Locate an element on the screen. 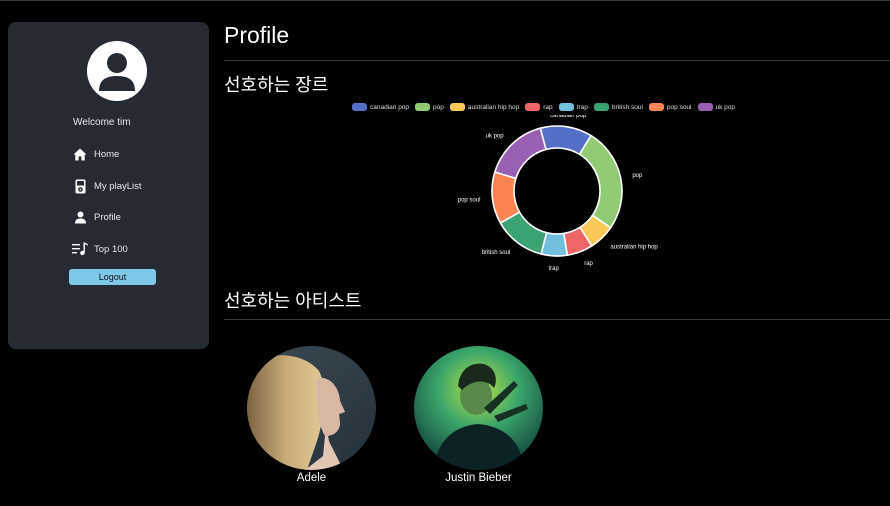  legend-item: british soul is located at coordinates (618, 107).